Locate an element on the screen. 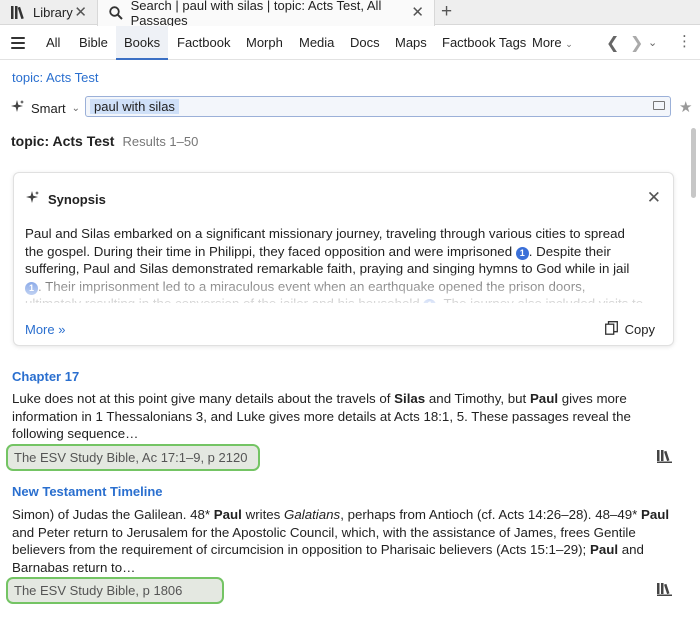 Image resolution: width=700 pixels, height=617 pixels. nav-books: Books is located at coordinates (142, 43).